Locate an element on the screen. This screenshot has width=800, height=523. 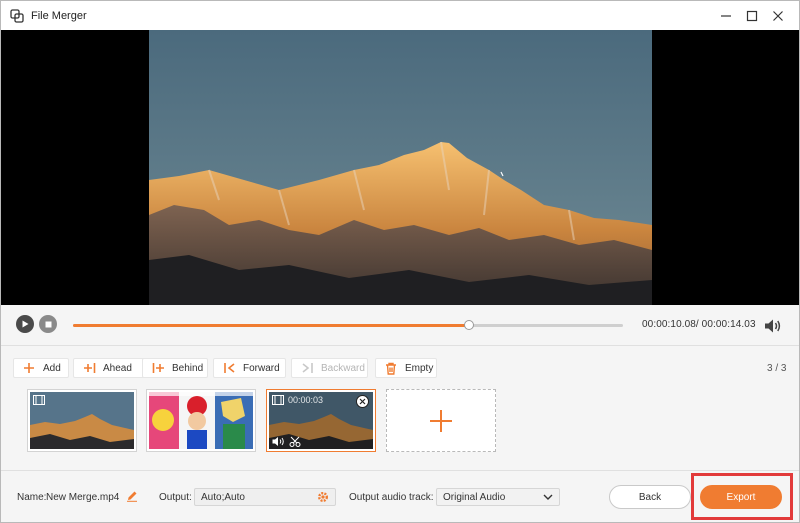
move-ahead-icon is located at coordinates (89, 368).